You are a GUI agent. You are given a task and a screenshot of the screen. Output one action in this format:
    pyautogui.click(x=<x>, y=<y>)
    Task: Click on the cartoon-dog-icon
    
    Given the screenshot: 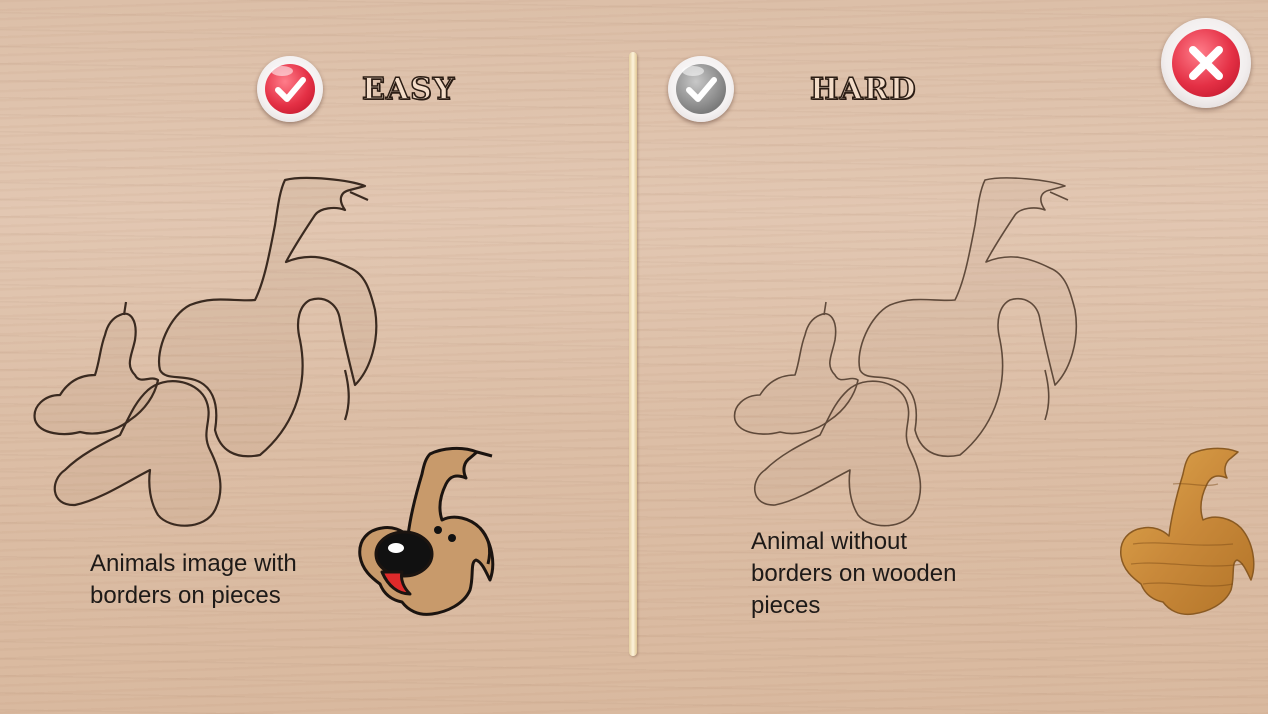 What is the action you would take?
    pyautogui.click(x=426, y=531)
    